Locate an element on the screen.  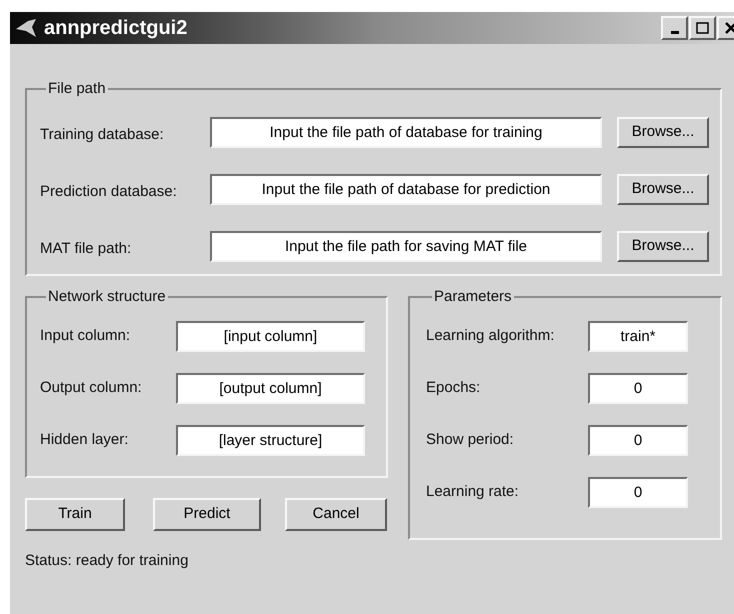
field-label: Learning rate: is located at coordinates (473, 492).